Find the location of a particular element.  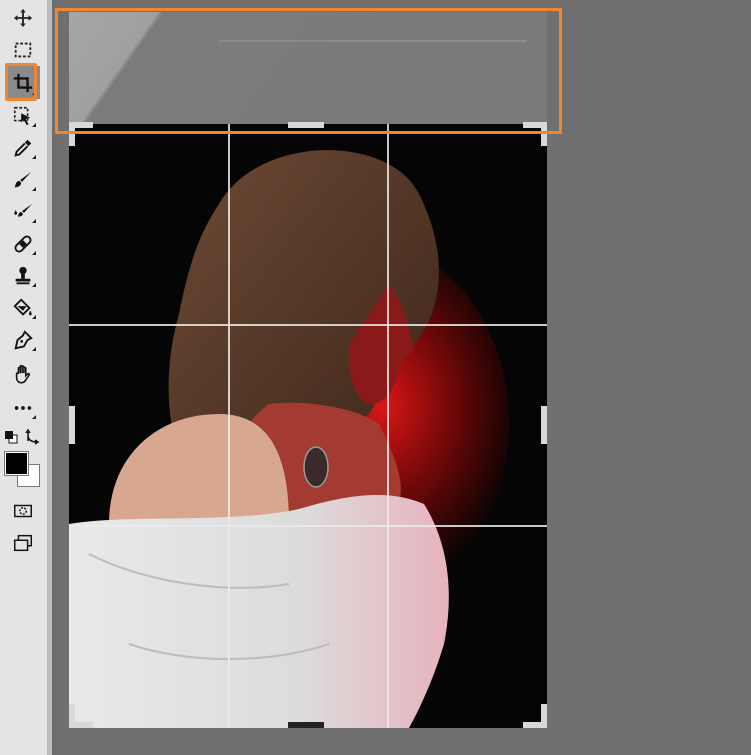

healing-tool is located at coordinates (23, 244).